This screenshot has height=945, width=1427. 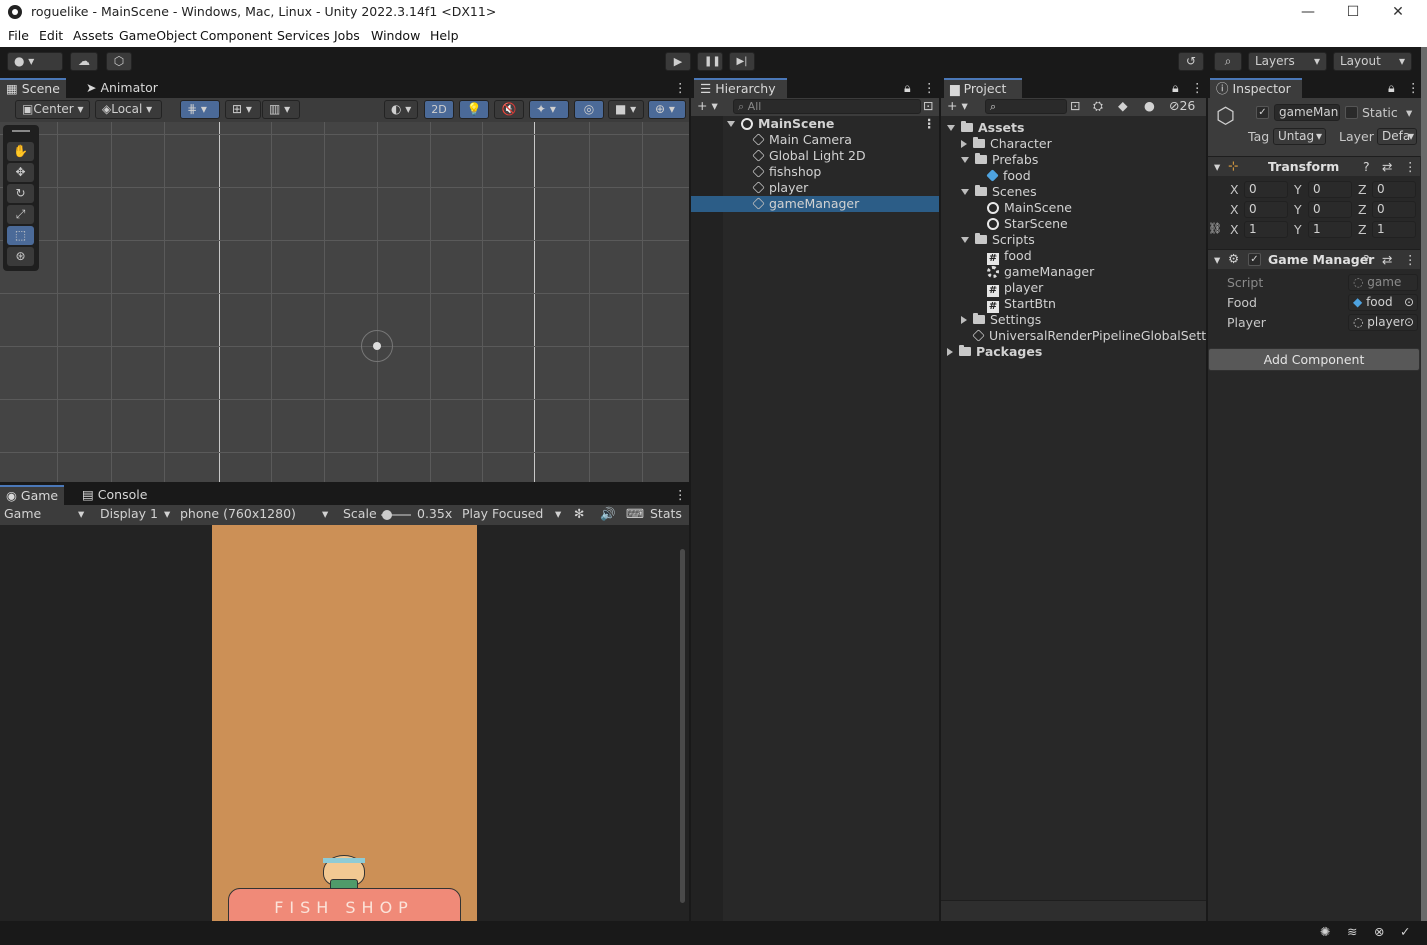 What do you see at coordinates (243, 109) in the screenshot?
I see `grid-visibility-icon: ⊞ ▾` at bounding box center [243, 109].